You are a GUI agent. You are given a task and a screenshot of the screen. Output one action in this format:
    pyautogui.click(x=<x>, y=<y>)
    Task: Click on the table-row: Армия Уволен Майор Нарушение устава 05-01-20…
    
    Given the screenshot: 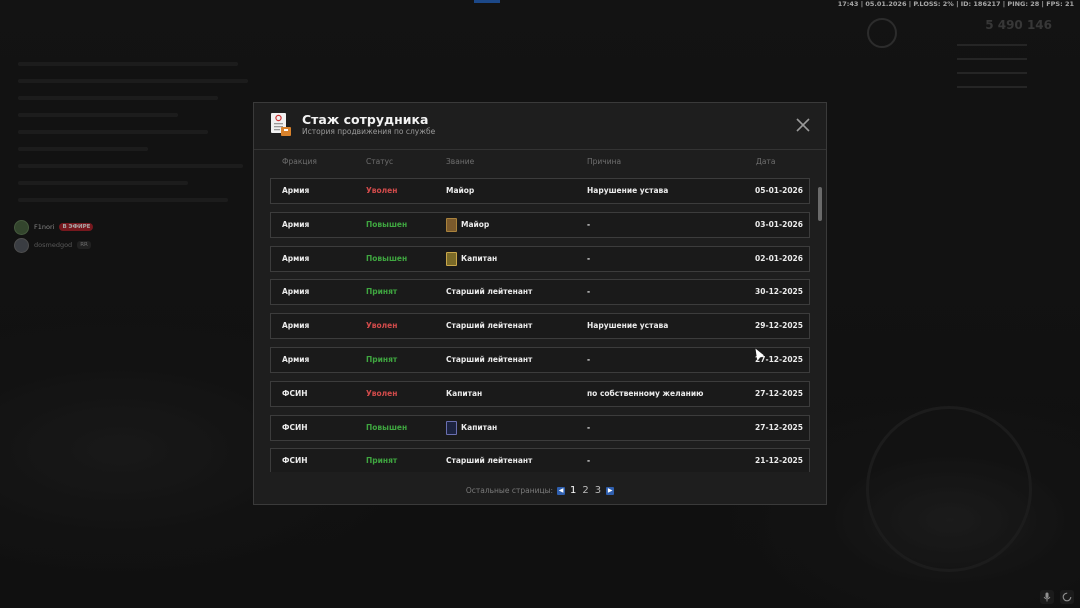 What is the action you would take?
    pyautogui.click(x=540, y=191)
    